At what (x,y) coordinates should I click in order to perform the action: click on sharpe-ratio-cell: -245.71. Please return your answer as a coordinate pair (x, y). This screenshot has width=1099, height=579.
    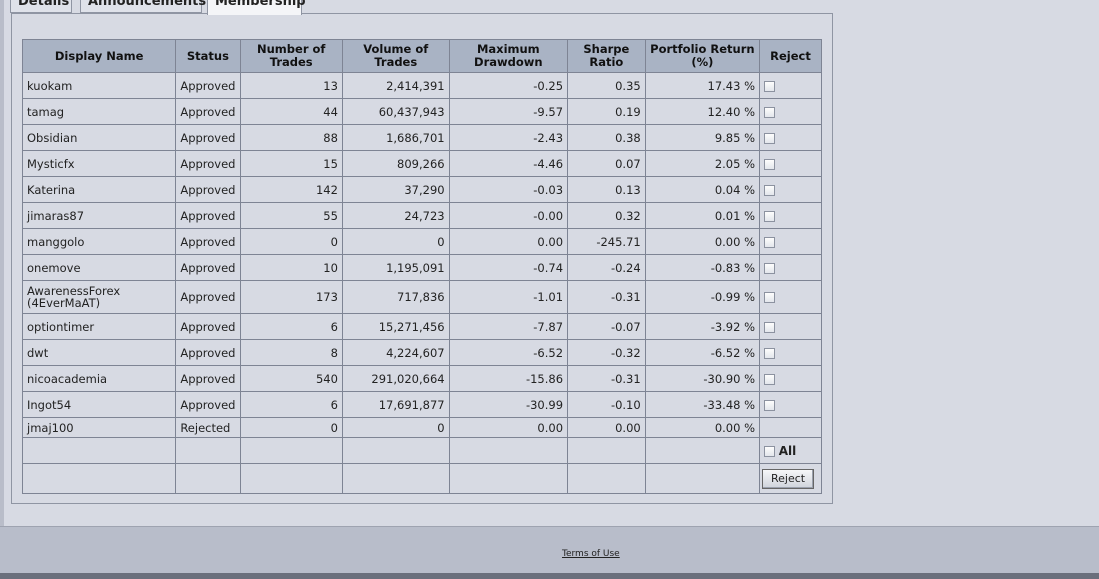
    Looking at the image, I should click on (606, 241).